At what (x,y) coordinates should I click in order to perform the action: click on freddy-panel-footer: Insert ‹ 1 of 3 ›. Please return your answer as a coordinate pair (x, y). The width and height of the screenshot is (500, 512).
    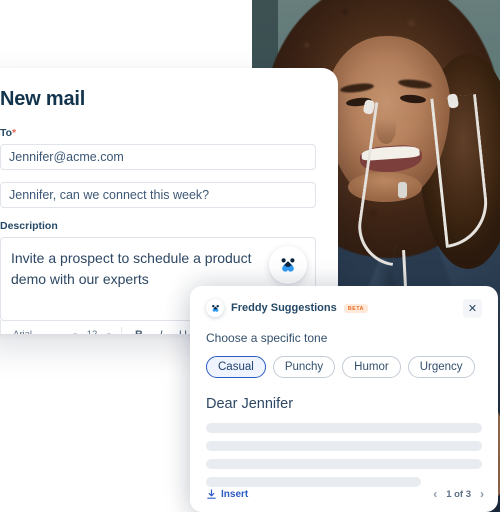
    Looking at the image, I should click on (345, 494).